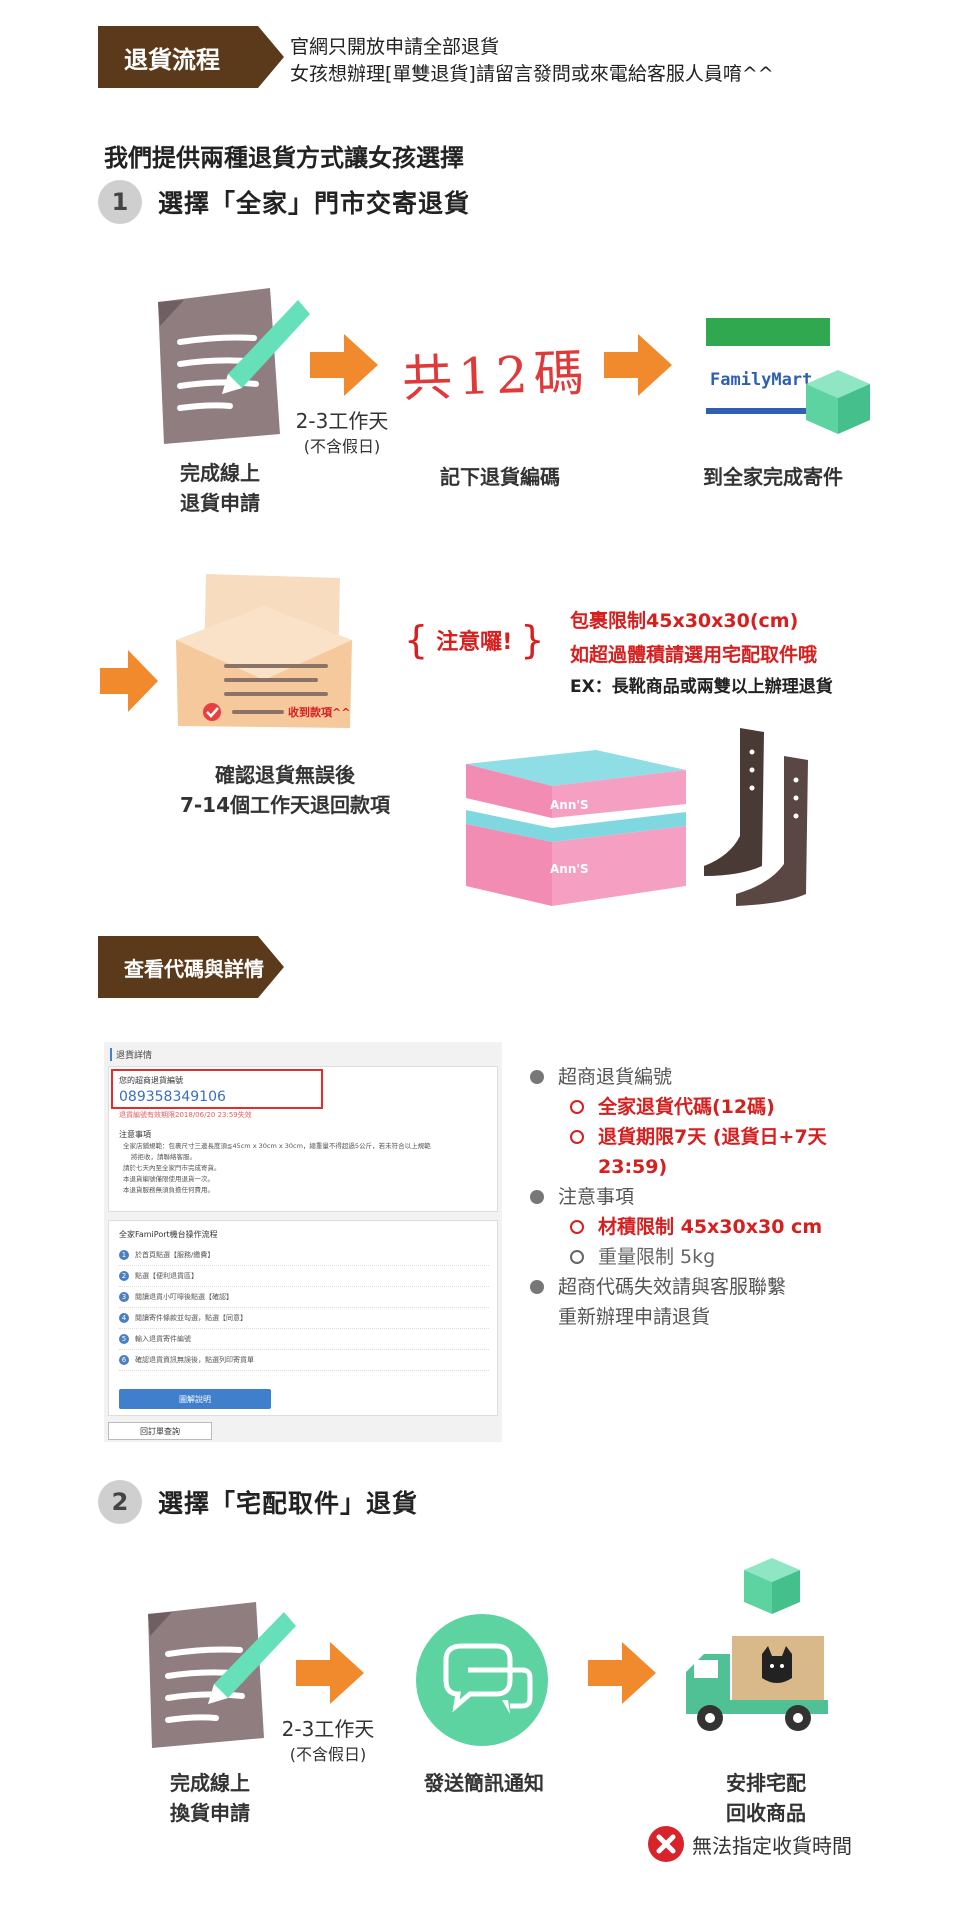 This screenshot has height=1908, width=960. Describe the element at coordinates (151, 1080) in the screenshot. I see `code-label: 您的超商退貨編號` at that location.